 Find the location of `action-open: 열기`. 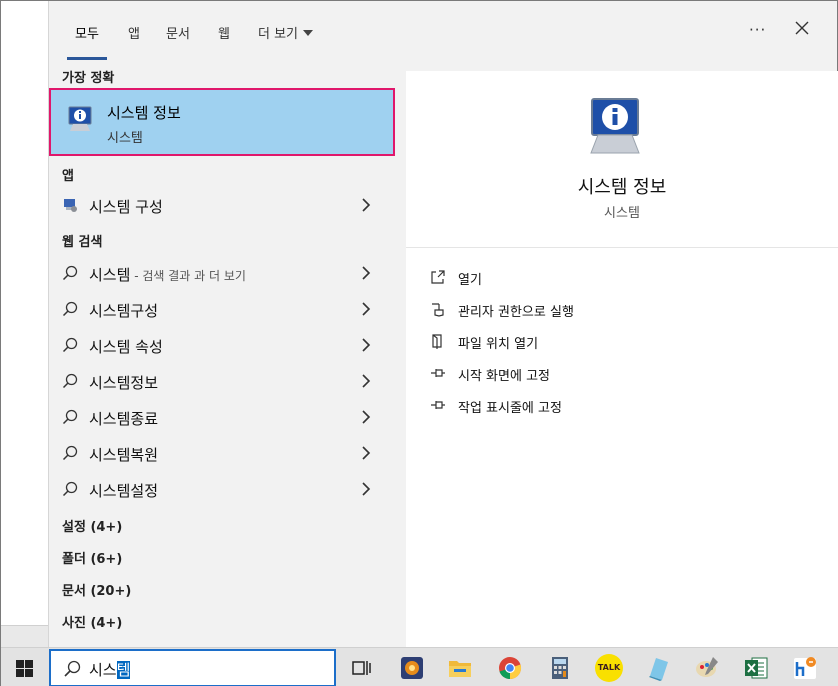

action-open: 열기 is located at coordinates (620, 278).